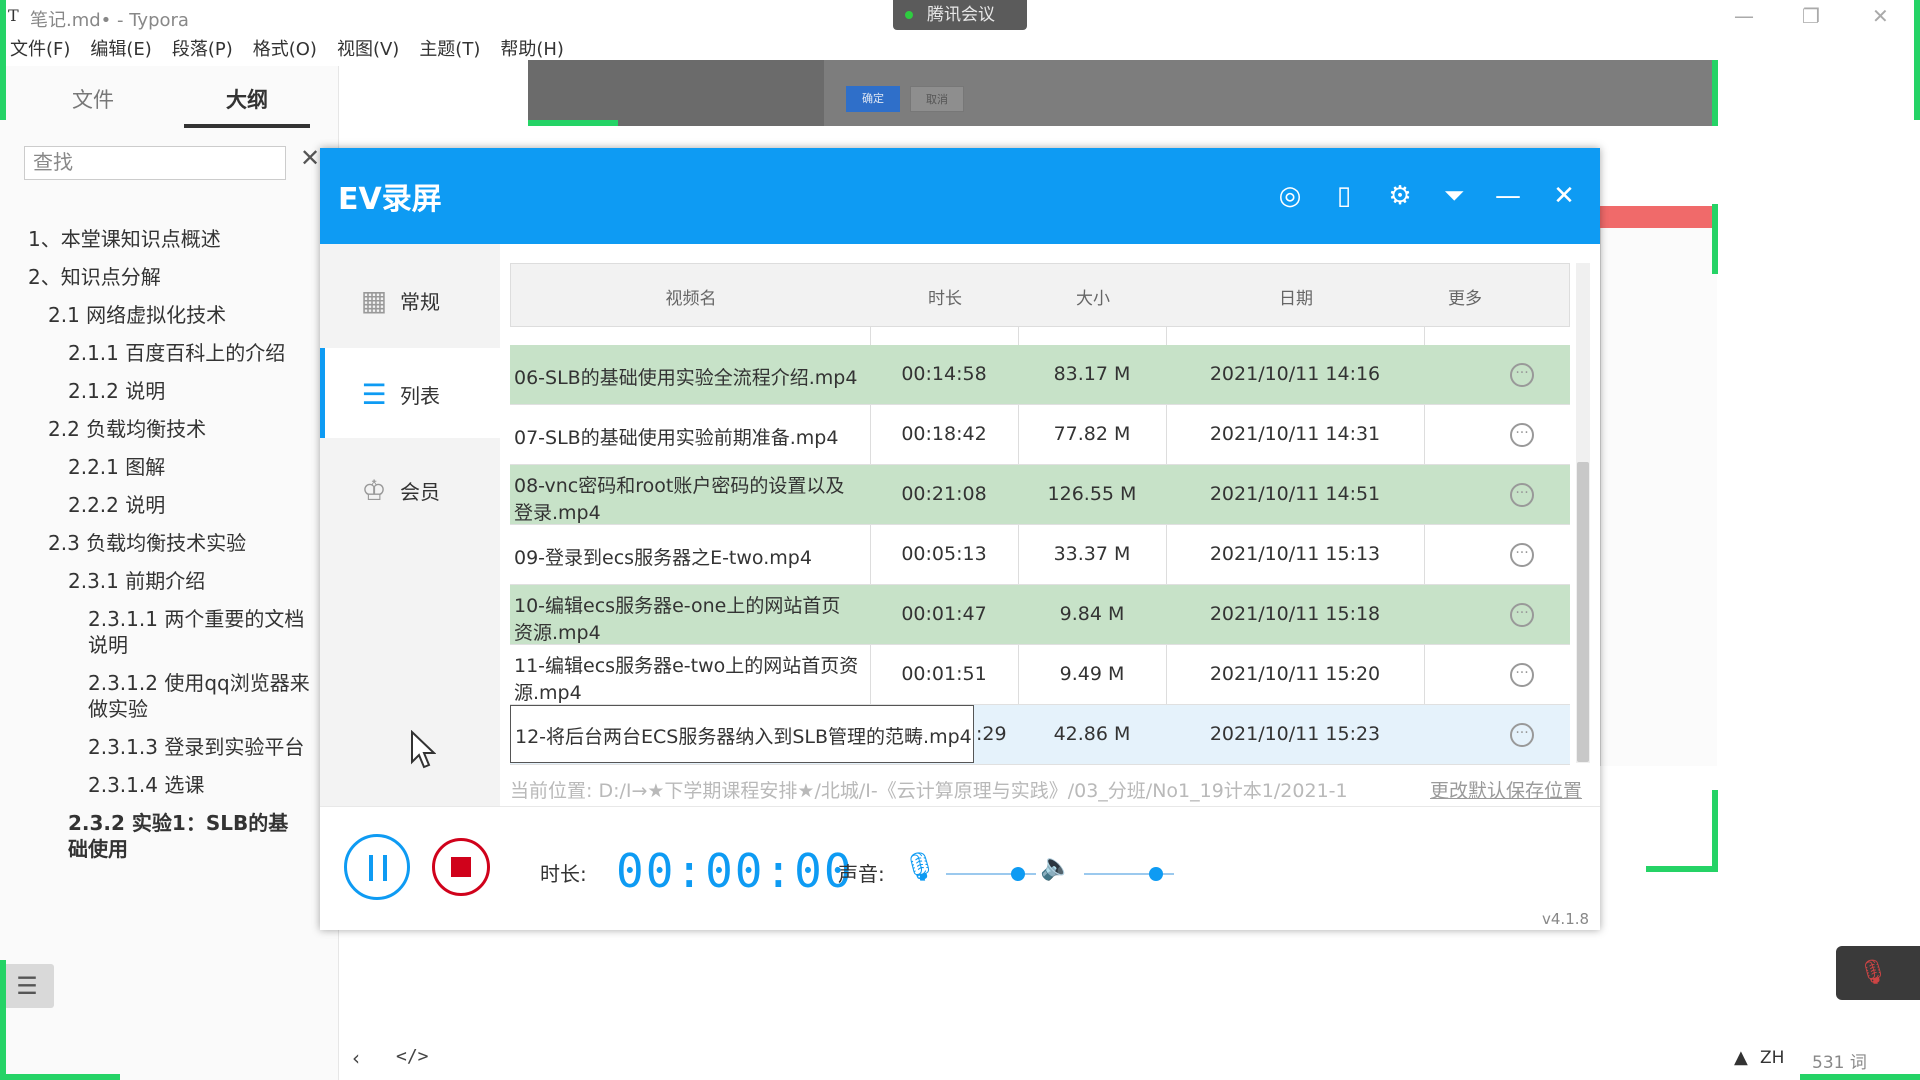 The image size is (1920, 1080). Describe the element at coordinates (1772, 1058) in the screenshot. I see `language-indicator: ZH` at that location.